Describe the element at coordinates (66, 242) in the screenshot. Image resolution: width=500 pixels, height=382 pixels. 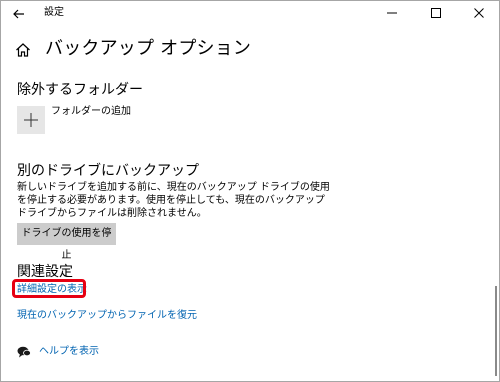
I see `stop-drive-button: ドライブの使用を停止` at that location.